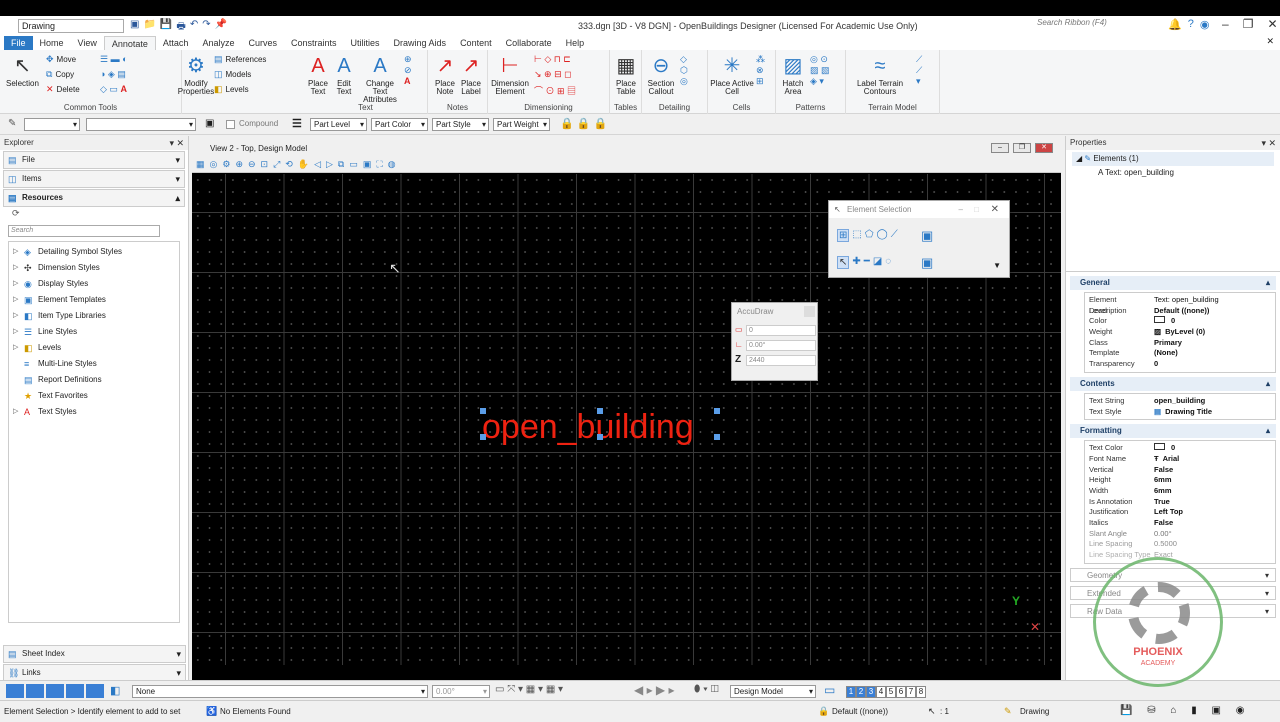 Image resolution: width=1280 pixels, height=722 pixels. I want to click on tree-child-text: A Text: open_building, so click(1173, 173).